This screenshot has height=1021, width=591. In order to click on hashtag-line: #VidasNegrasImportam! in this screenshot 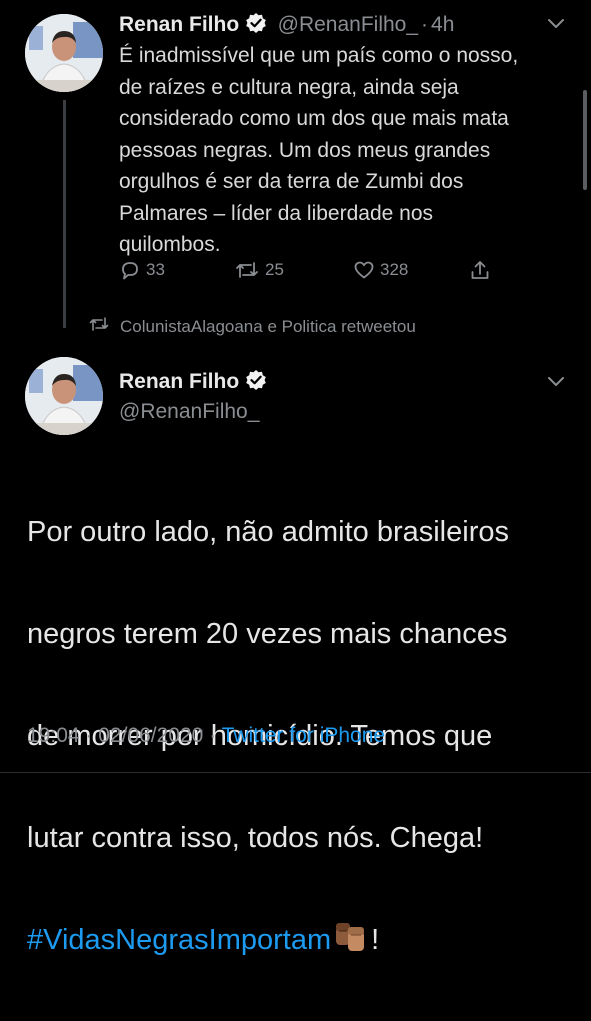, I will do `click(299, 942)`.